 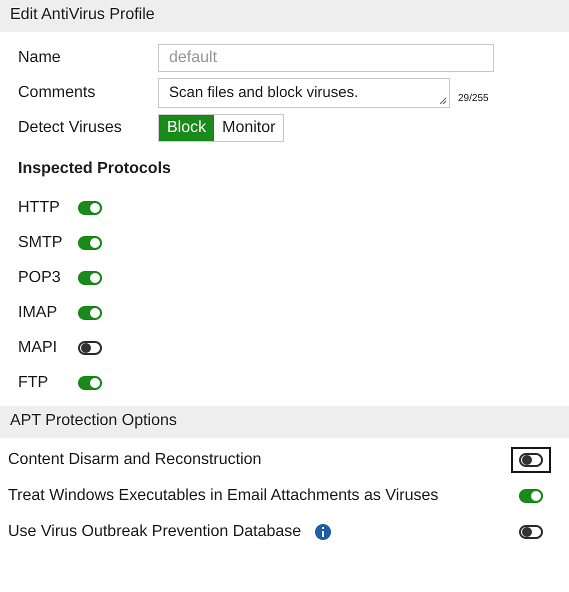 What do you see at coordinates (95, 169) in the screenshot?
I see `section-heading: Inspected Protocols` at bounding box center [95, 169].